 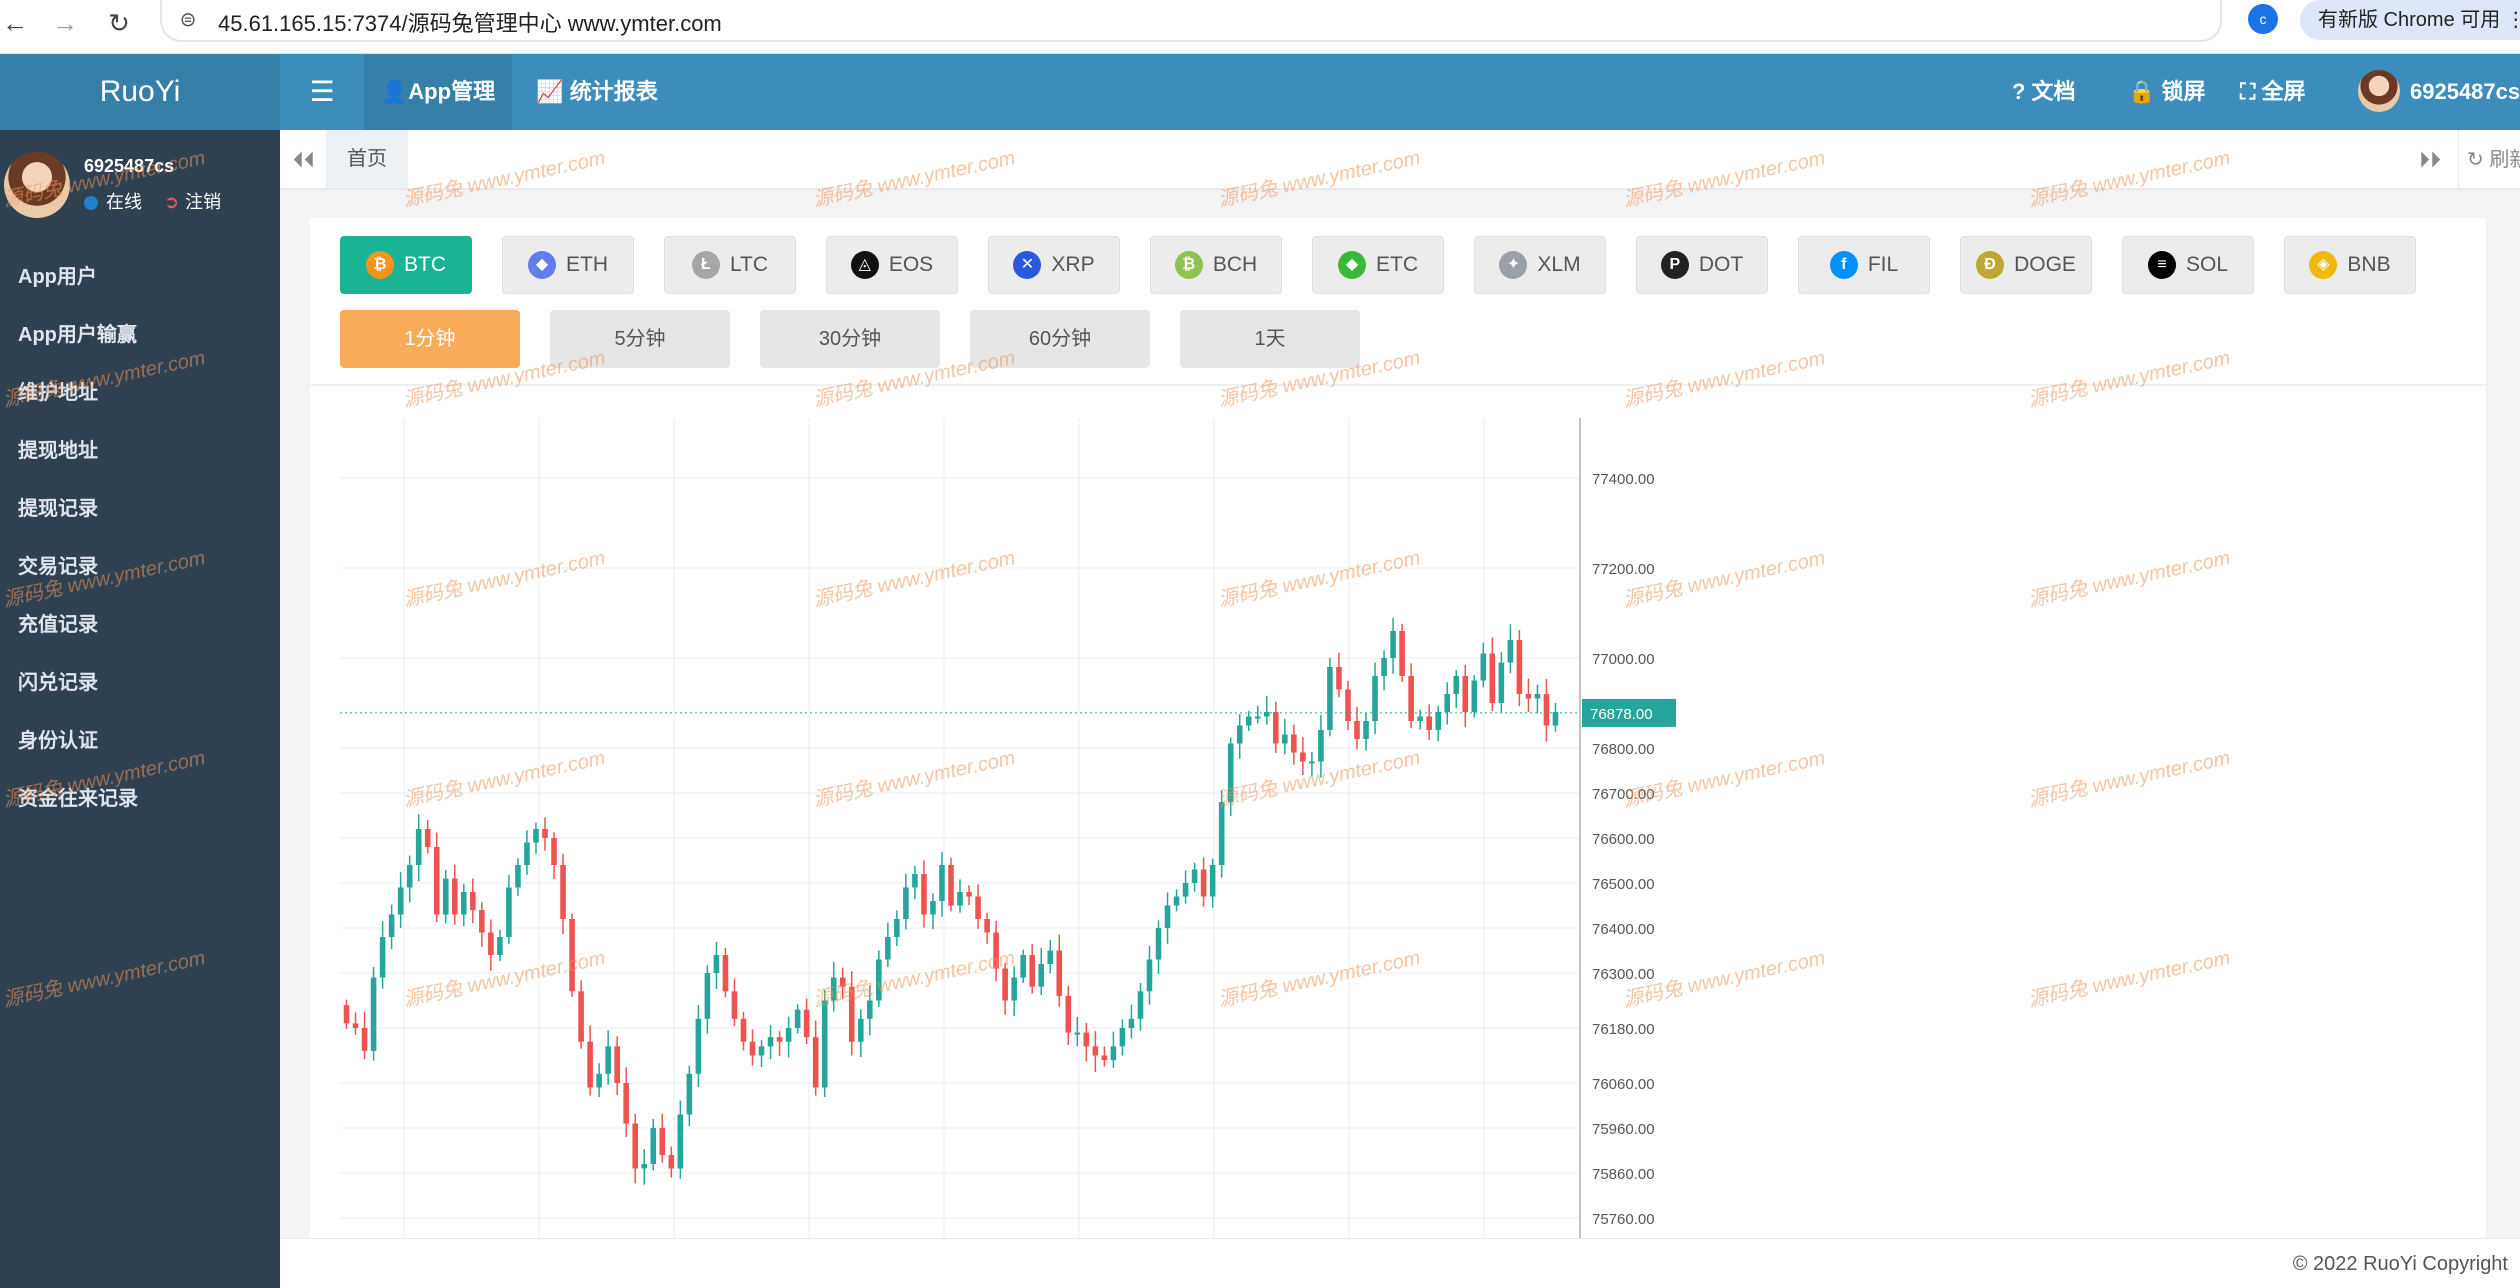 What do you see at coordinates (2489, 160) in the screenshot?
I see `refresh-button: ↻ 刷新` at bounding box center [2489, 160].